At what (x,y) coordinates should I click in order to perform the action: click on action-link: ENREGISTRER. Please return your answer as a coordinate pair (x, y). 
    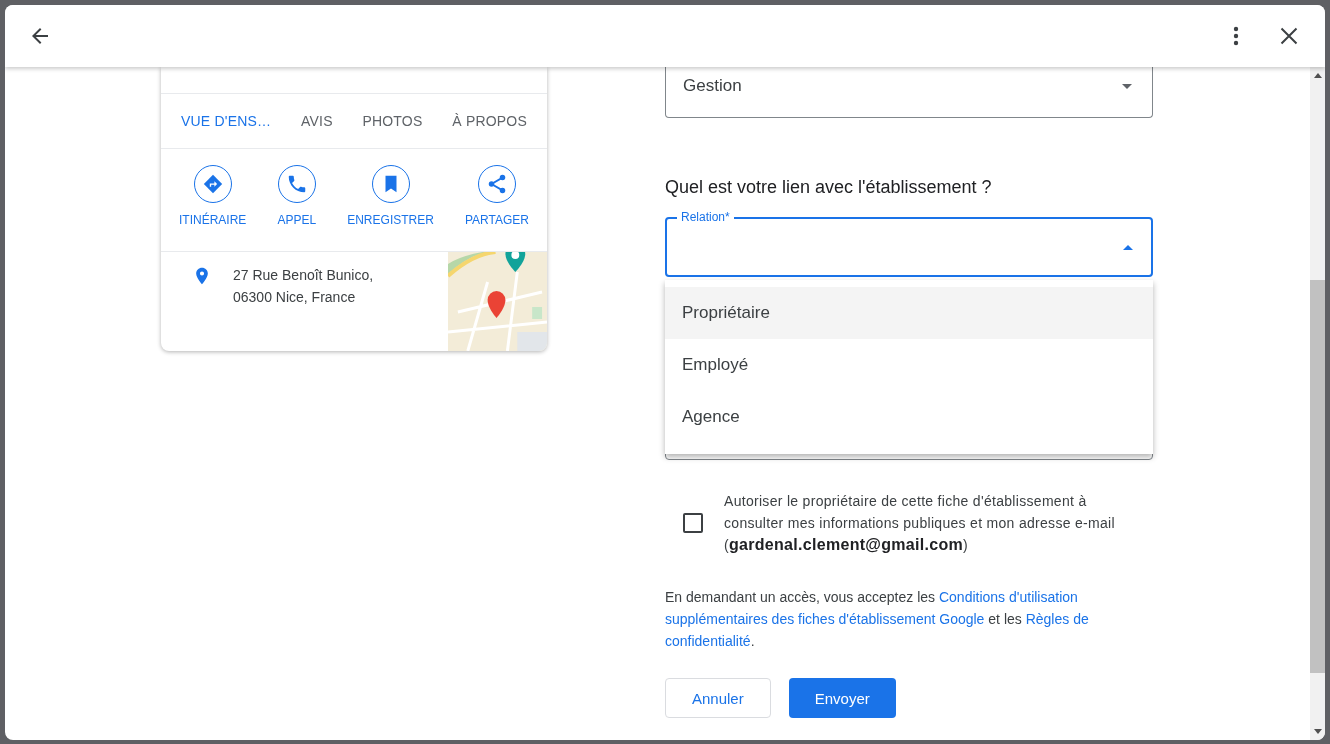
    Looking at the image, I should click on (390, 220).